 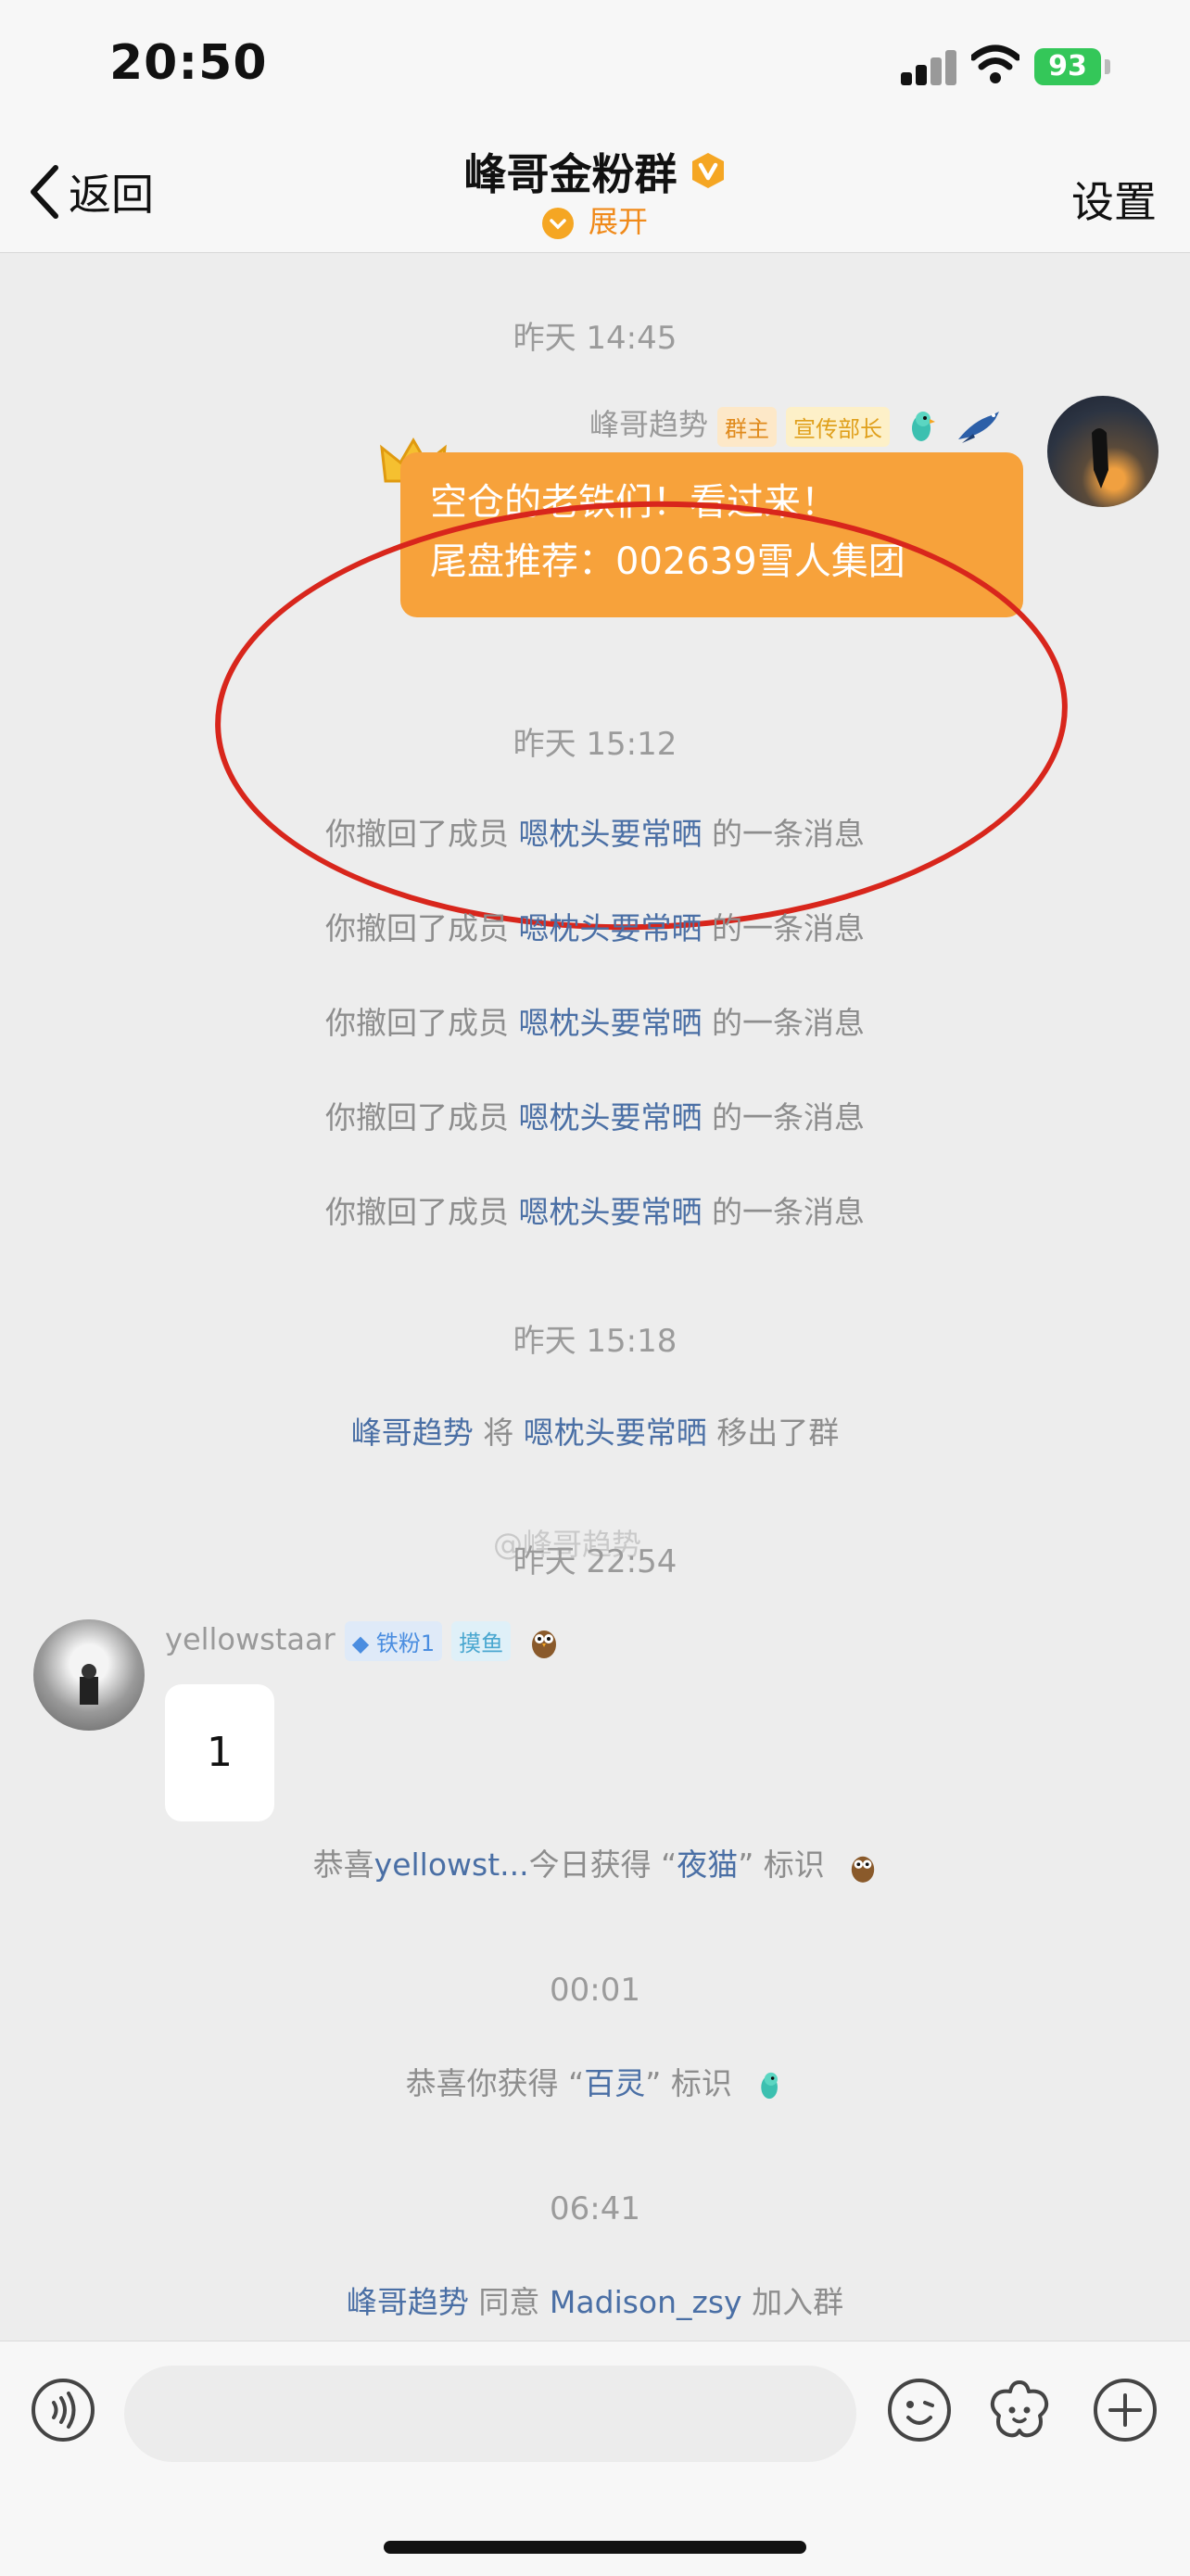 I want to click on emoji-icon, so click(x=919, y=2410).